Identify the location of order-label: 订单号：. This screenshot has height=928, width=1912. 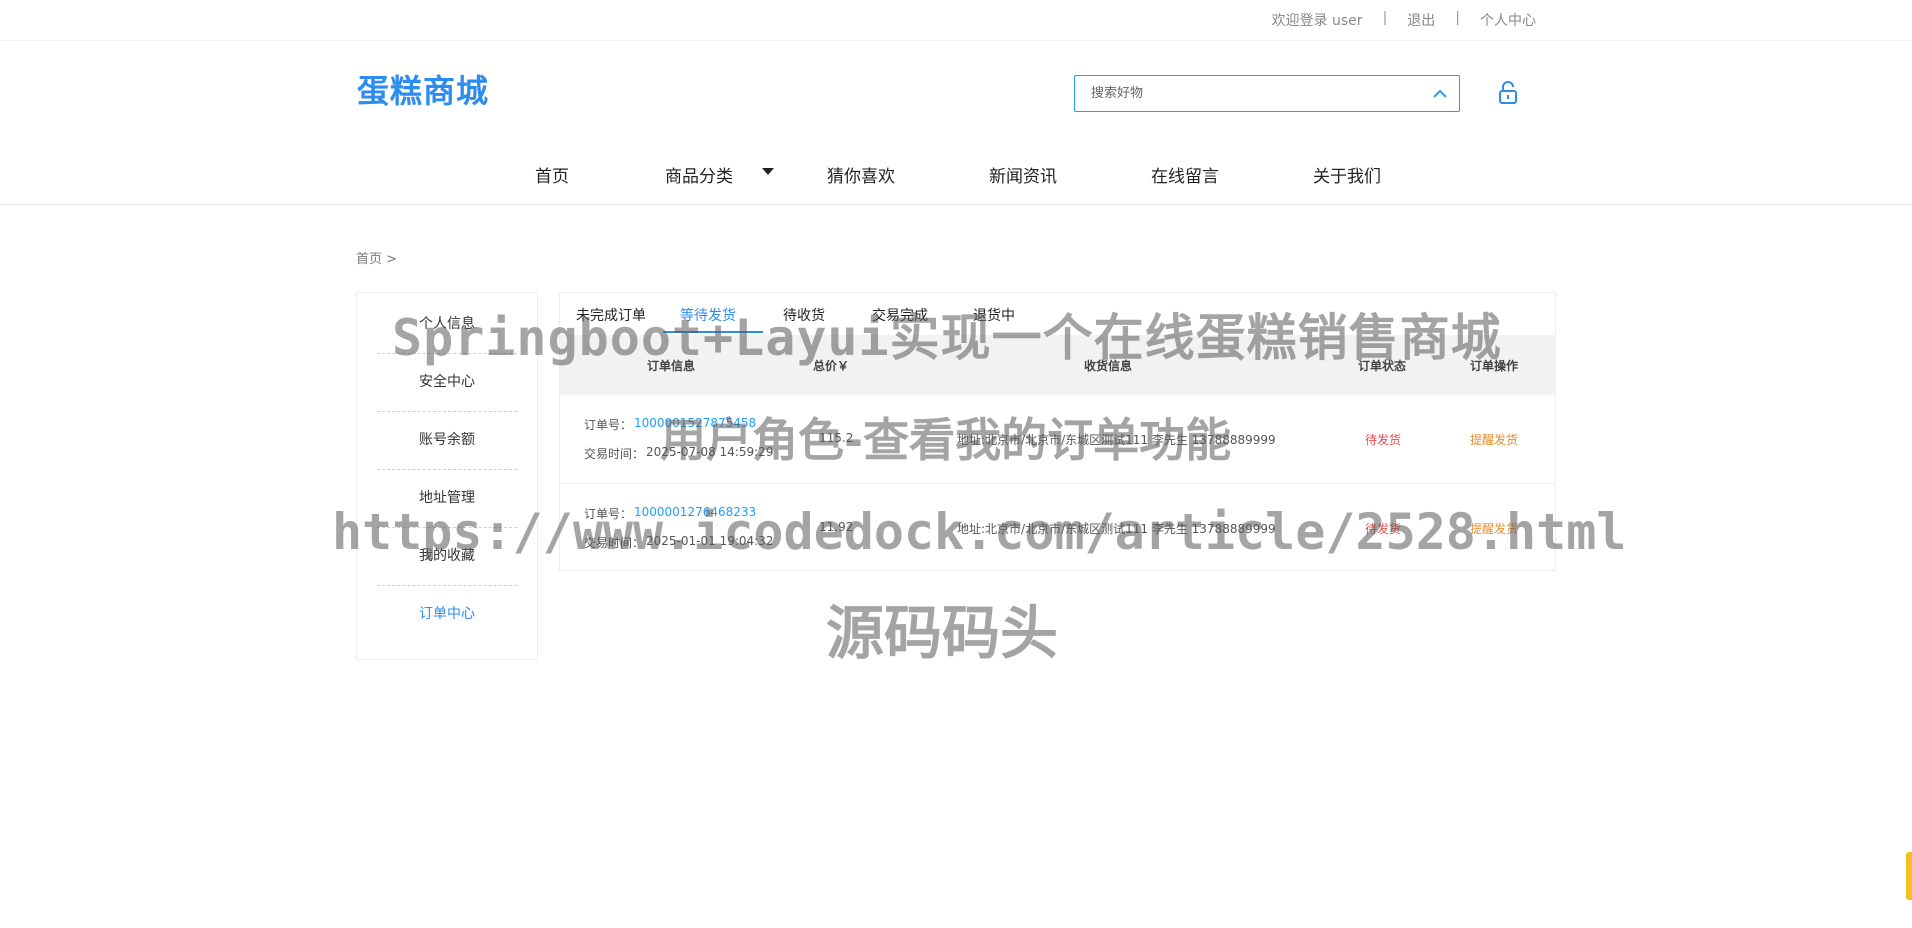
(608, 425).